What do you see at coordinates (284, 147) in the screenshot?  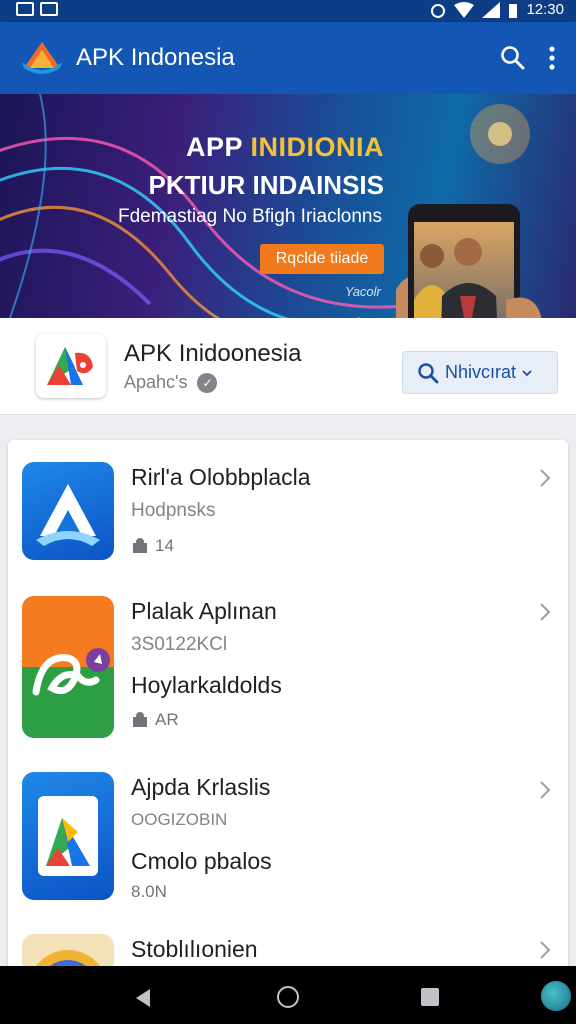 I see `banner-headline: APP INIDIONIA` at bounding box center [284, 147].